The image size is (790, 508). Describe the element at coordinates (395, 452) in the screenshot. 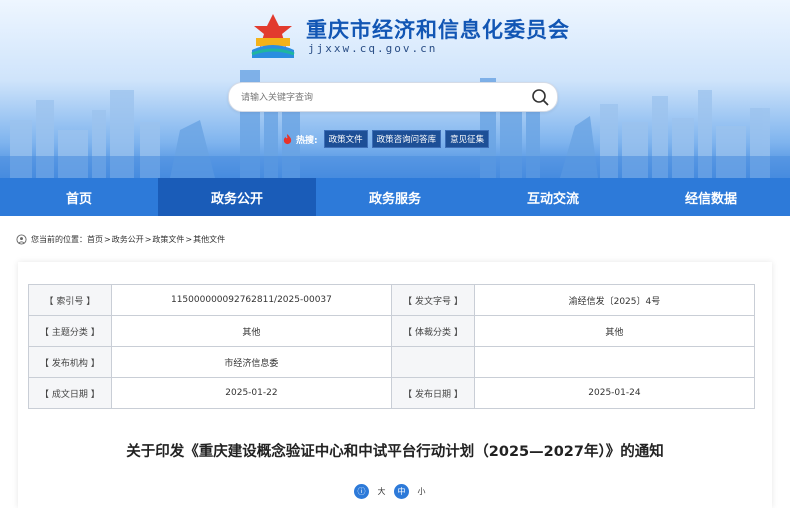

I see `document-title: 关于印发《重庆建设概念验证中心和中试平台行动计划（2025—2027年）》的通知` at that location.